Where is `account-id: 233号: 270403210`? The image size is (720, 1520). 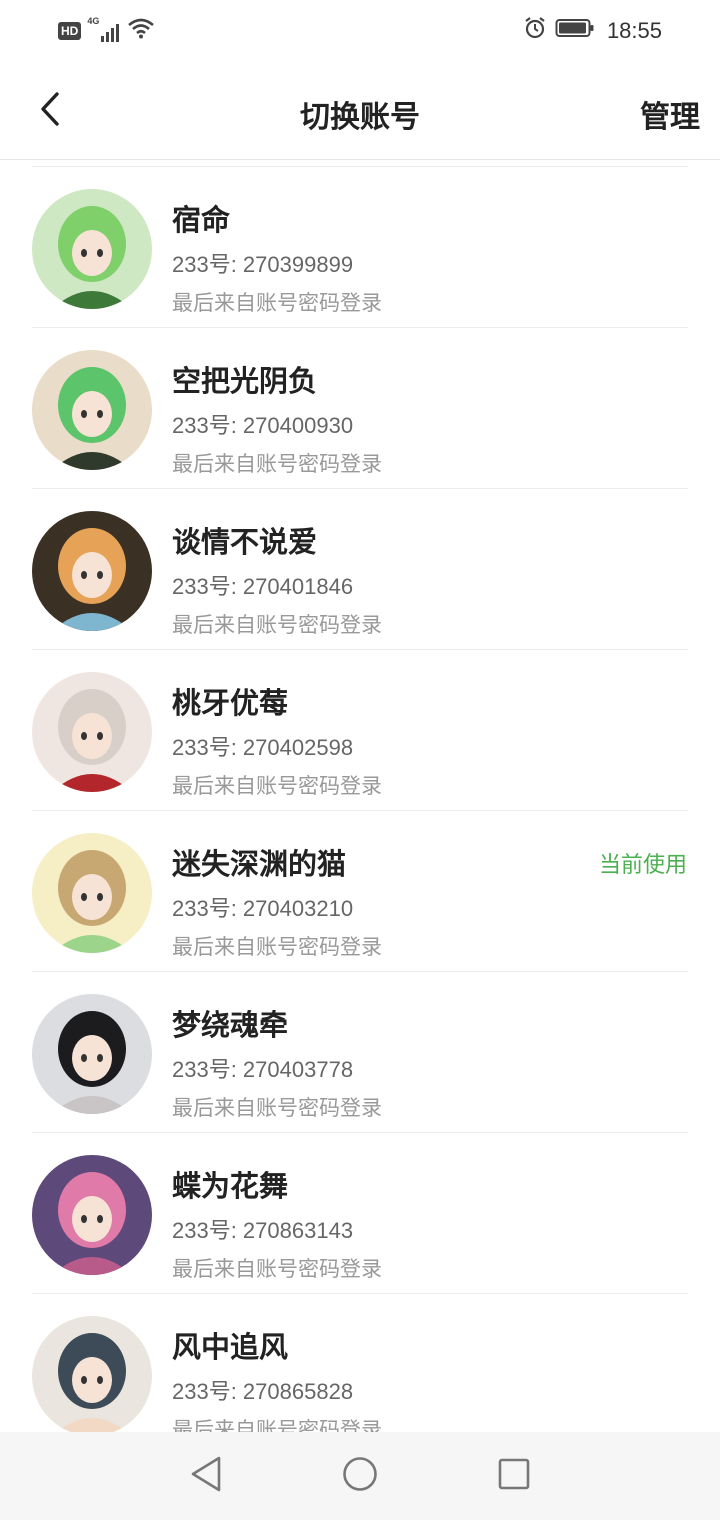 account-id: 233号: 270403210 is located at coordinates (263, 908).